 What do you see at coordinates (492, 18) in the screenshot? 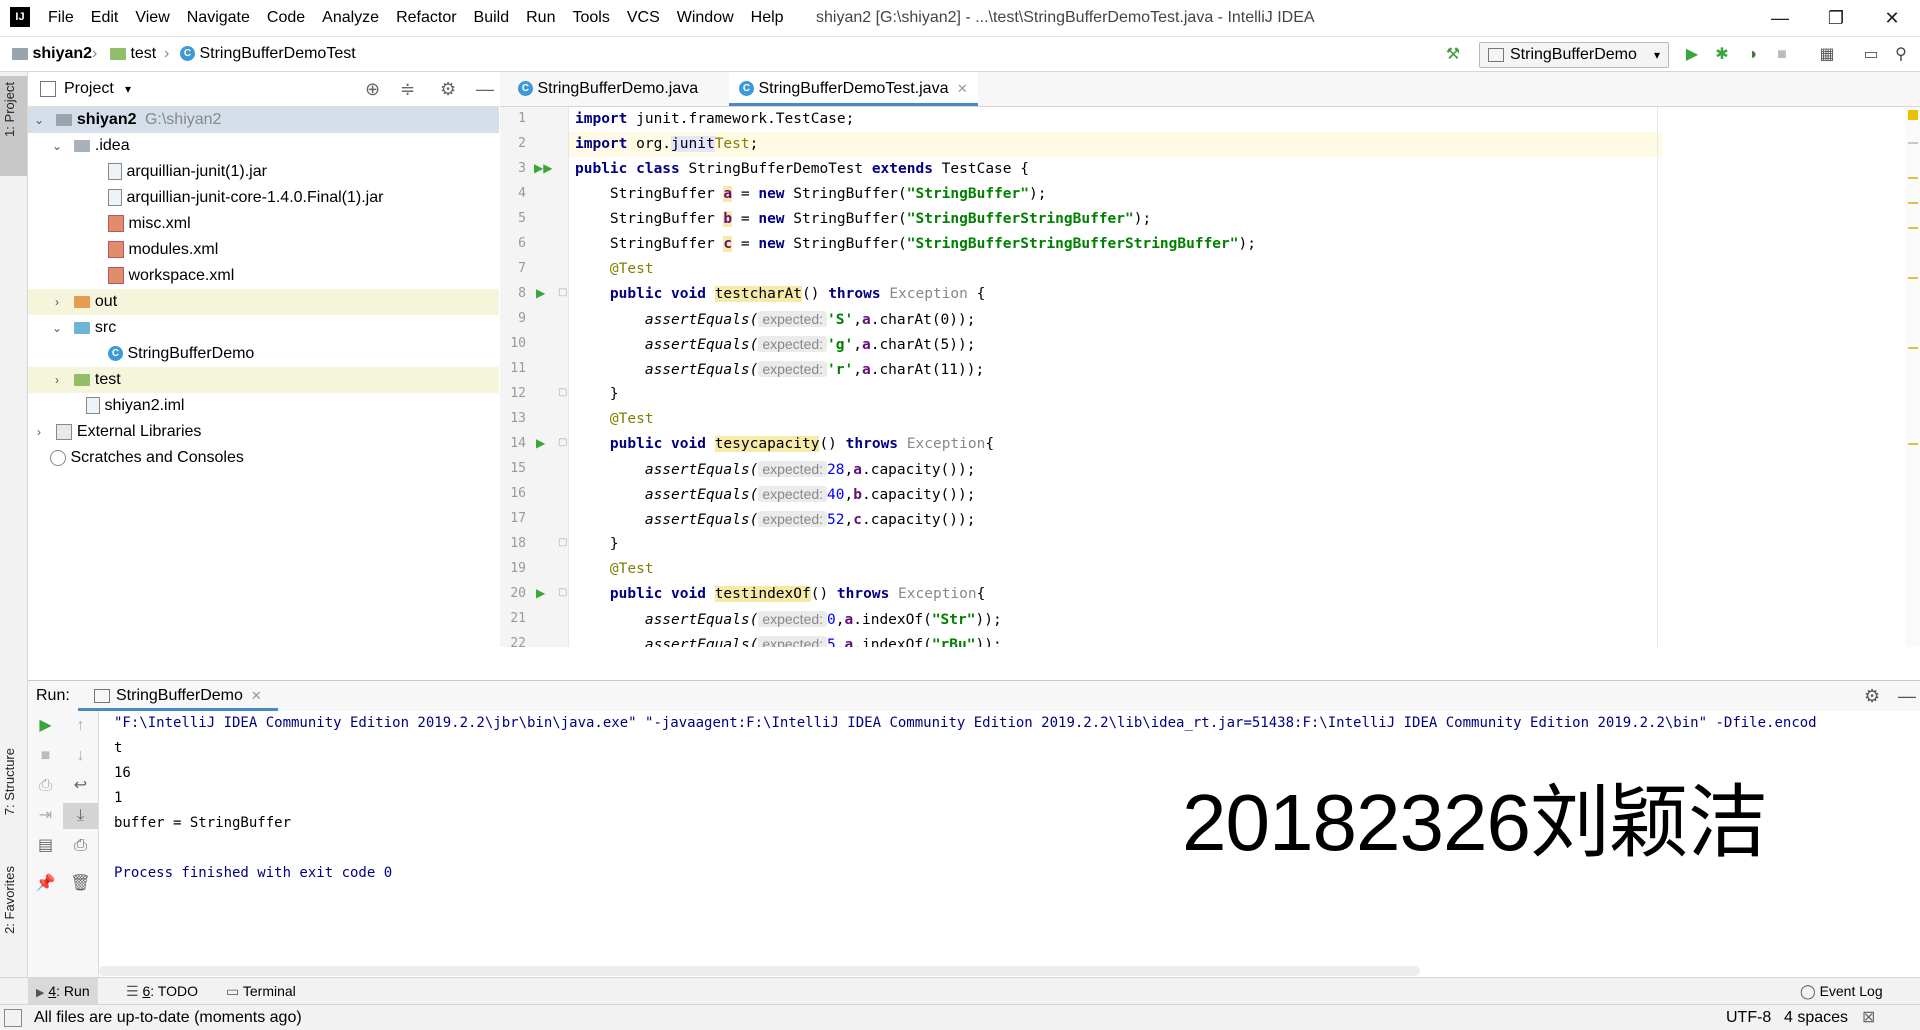
I see `menu-build: Build` at bounding box center [492, 18].